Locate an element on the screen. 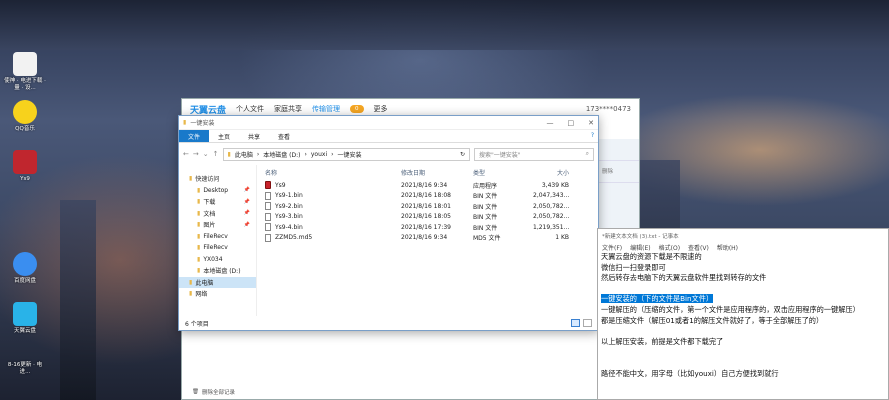  tab-family-share: 家庭共享 is located at coordinates (288, 109).